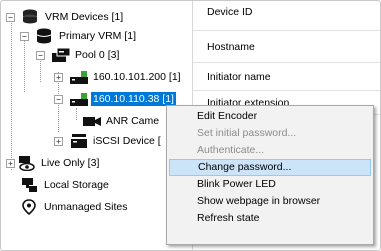 The image size is (381, 251). Describe the element at coordinates (270, 184) in the screenshot. I see `menu-item-blink-power-led: Blink Power LED` at that location.